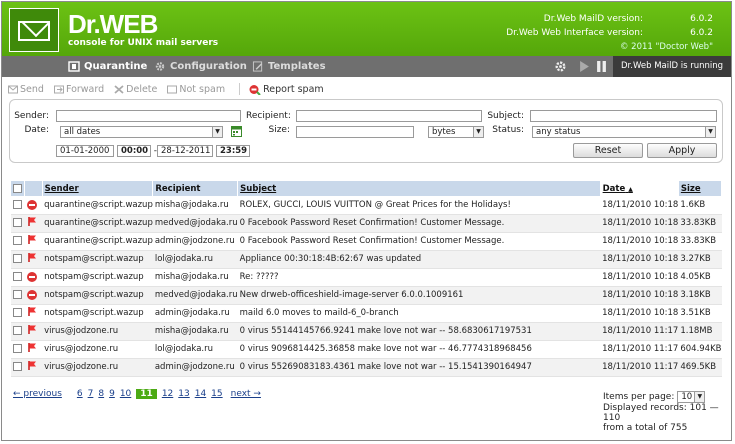 The width and height of the screenshot is (735, 444). I want to click on date-select: all dates ▼, so click(141, 132).